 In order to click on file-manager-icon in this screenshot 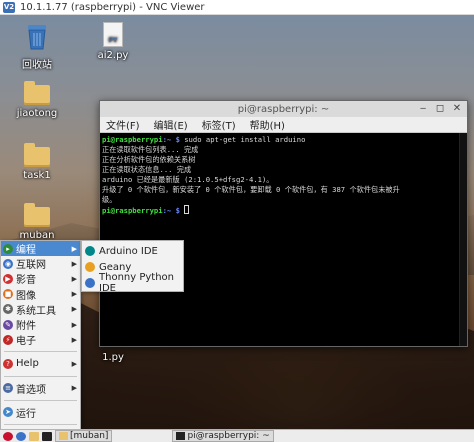, I will do `click(34, 436)`.